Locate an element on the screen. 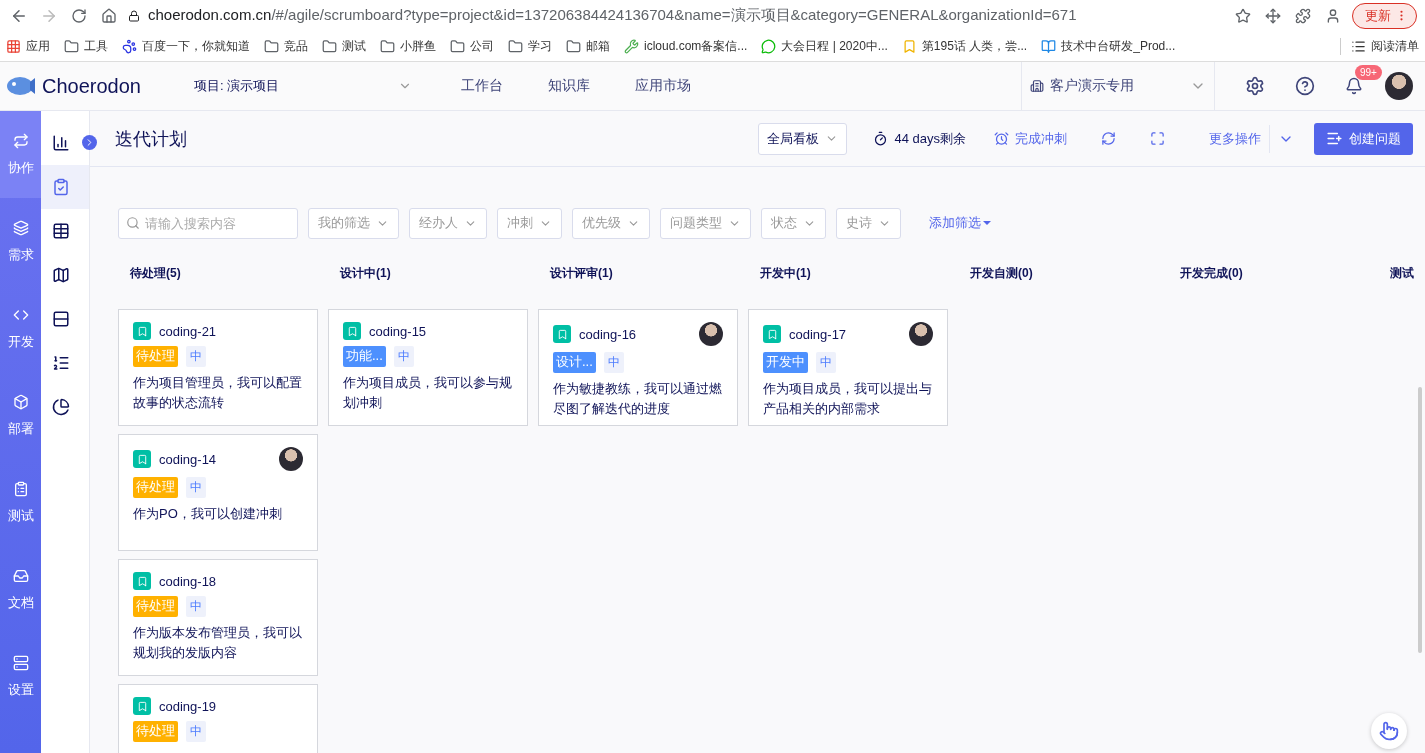 This screenshot has height=753, width=1425. rail-item: 部署 is located at coordinates (20, 415).